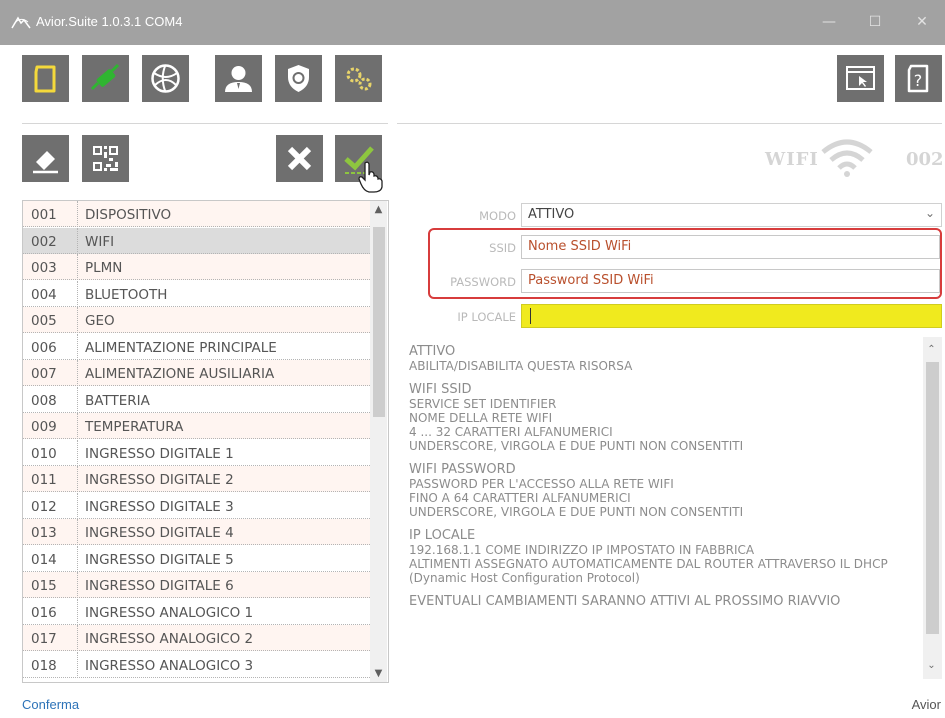  What do you see at coordinates (931, 665) in the screenshot?
I see `description-scroll-down-icon: ⌄` at bounding box center [931, 665].